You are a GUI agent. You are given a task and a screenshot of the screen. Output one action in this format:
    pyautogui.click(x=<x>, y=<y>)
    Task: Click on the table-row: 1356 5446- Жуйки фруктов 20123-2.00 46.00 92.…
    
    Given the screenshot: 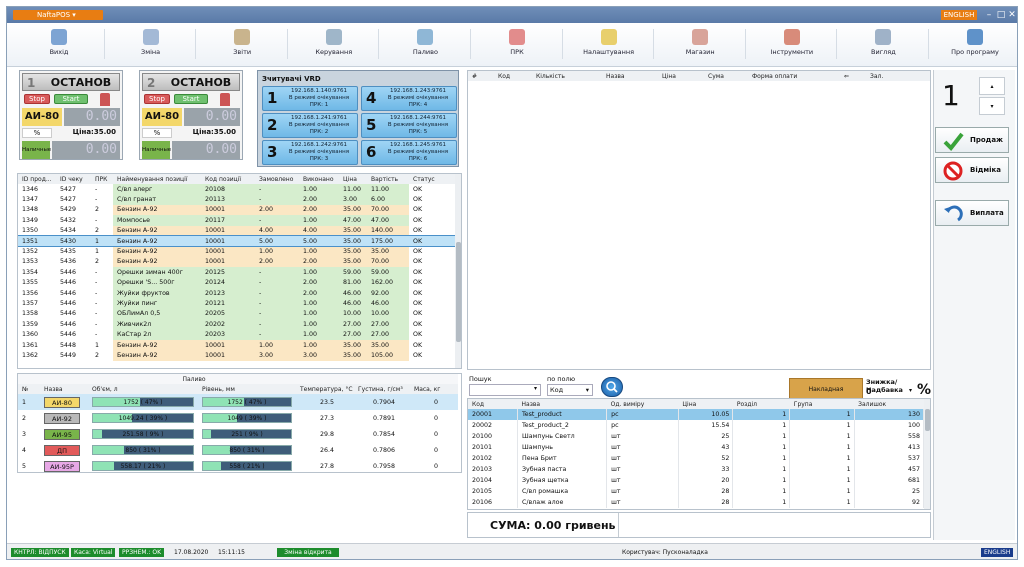 What is the action you would take?
    pyautogui.click(x=236, y=293)
    